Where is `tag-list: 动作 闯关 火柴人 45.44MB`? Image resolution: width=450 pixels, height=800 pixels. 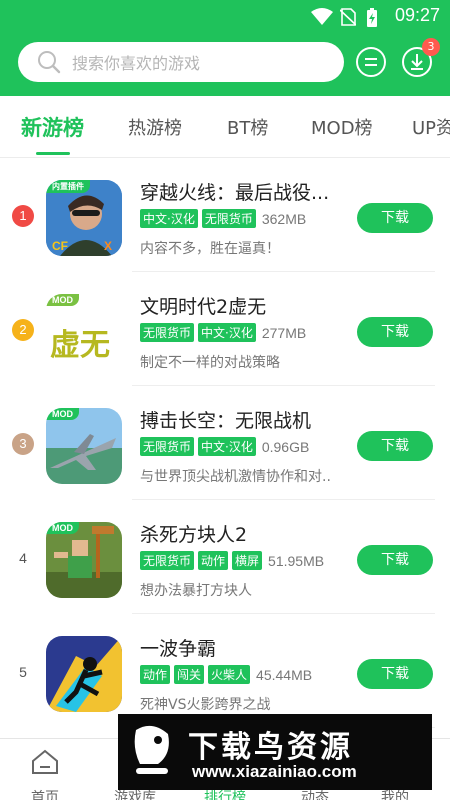
tag-list: 动作 闯关 火柴人 45.44MB is located at coordinates (226, 674).